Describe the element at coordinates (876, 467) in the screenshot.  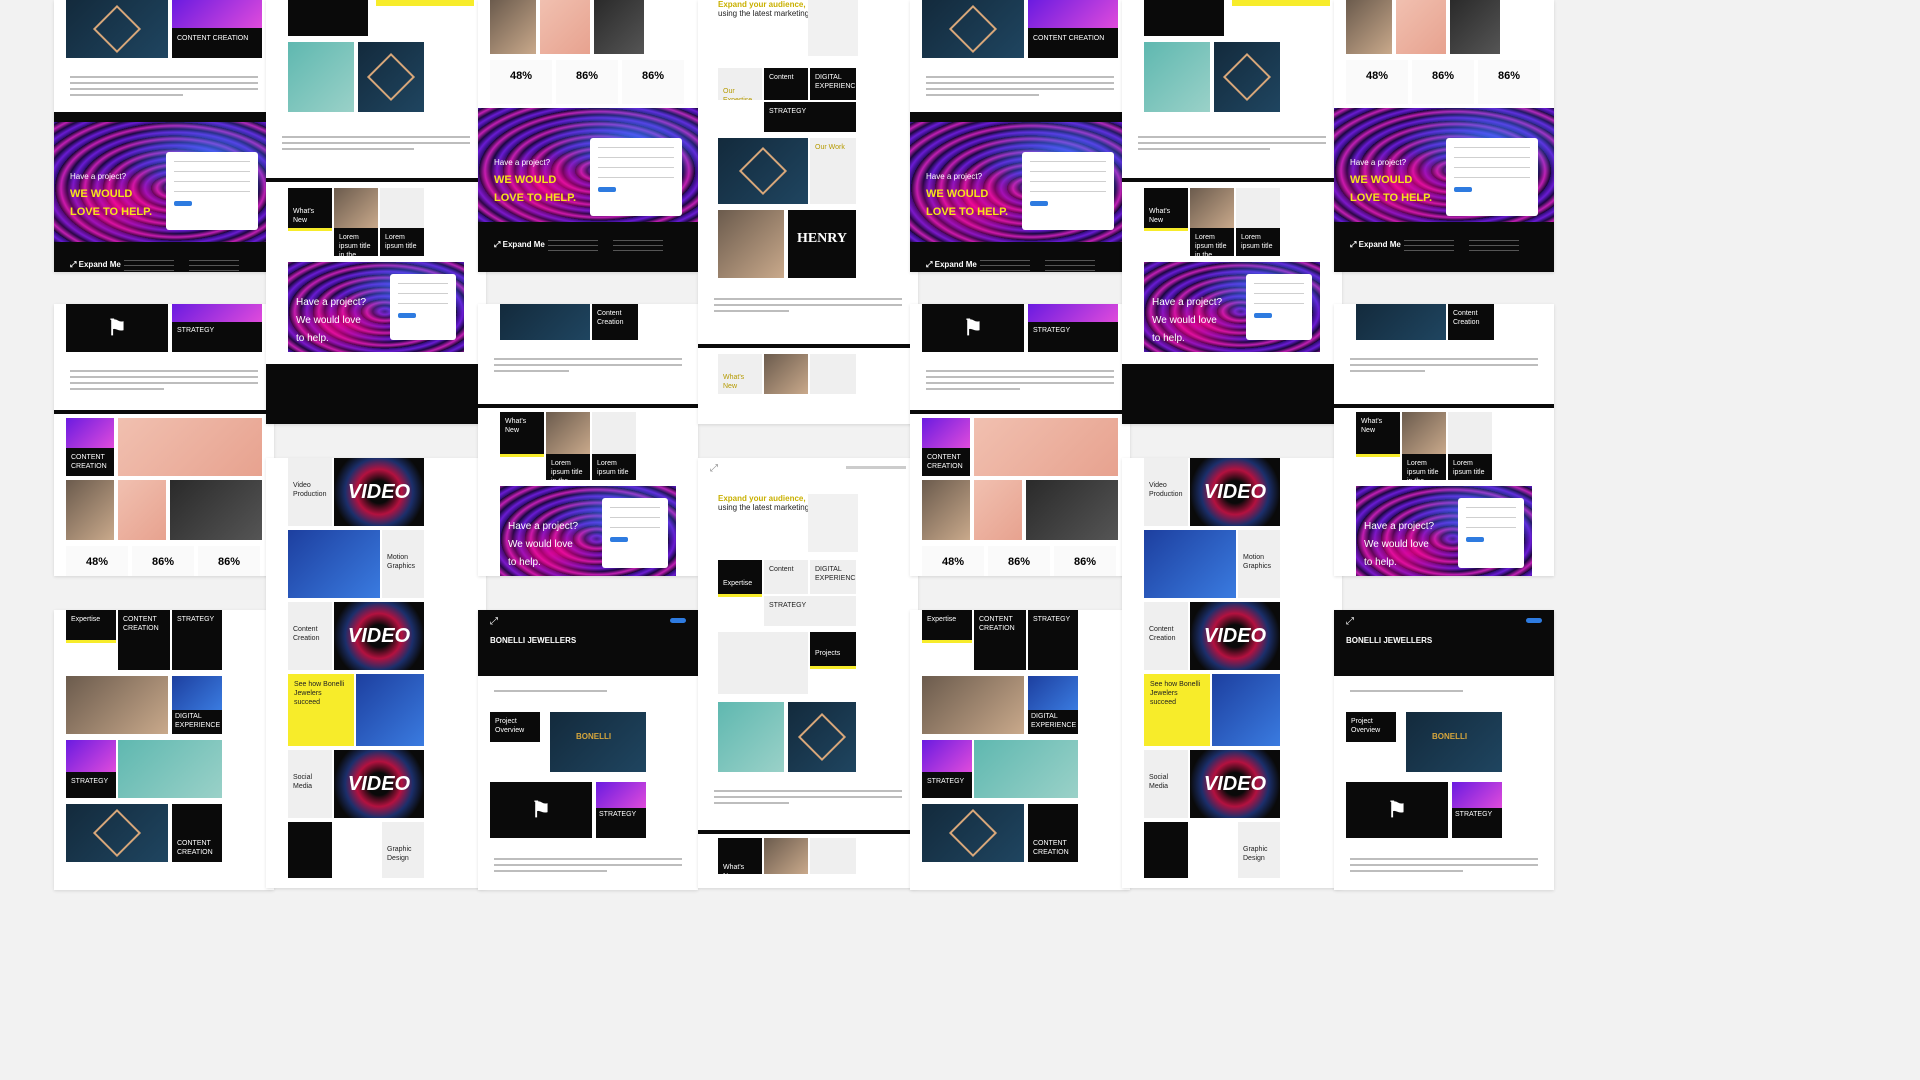
I see `nav-links` at that location.